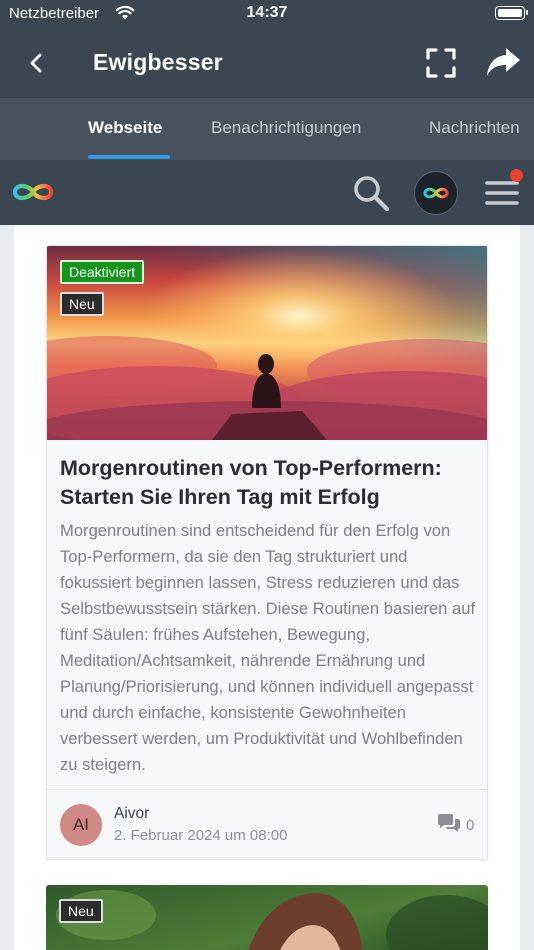 The height and width of the screenshot is (950, 534). I want to click on infinity-logo-icon, so click(33, 192).